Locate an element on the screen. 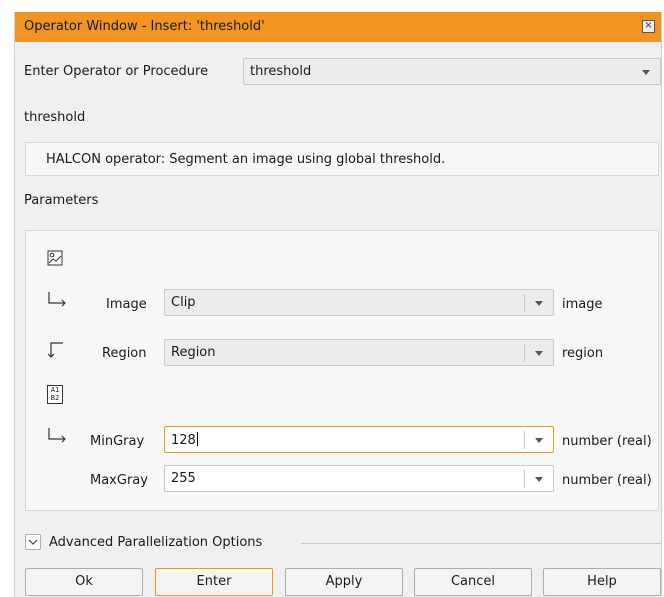 The height and width of the screenshot is (597, 664). operator-name-heading: threshold is located at coordinates (55, 117).